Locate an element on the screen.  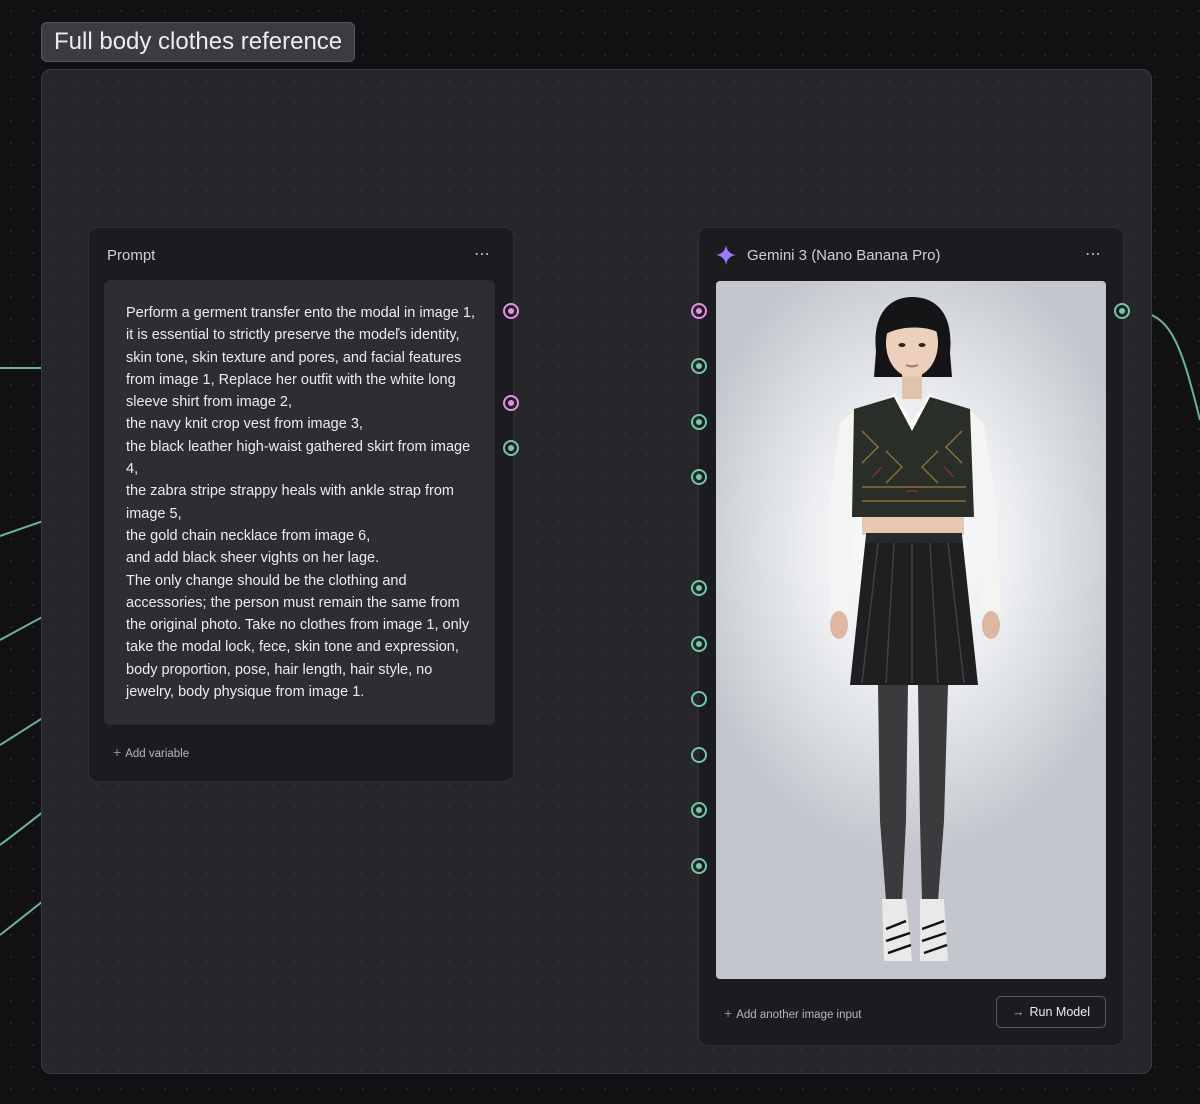
model-node-title: Gemini 3 (Nano Banana Pro) is located at coordinates (844, 255).